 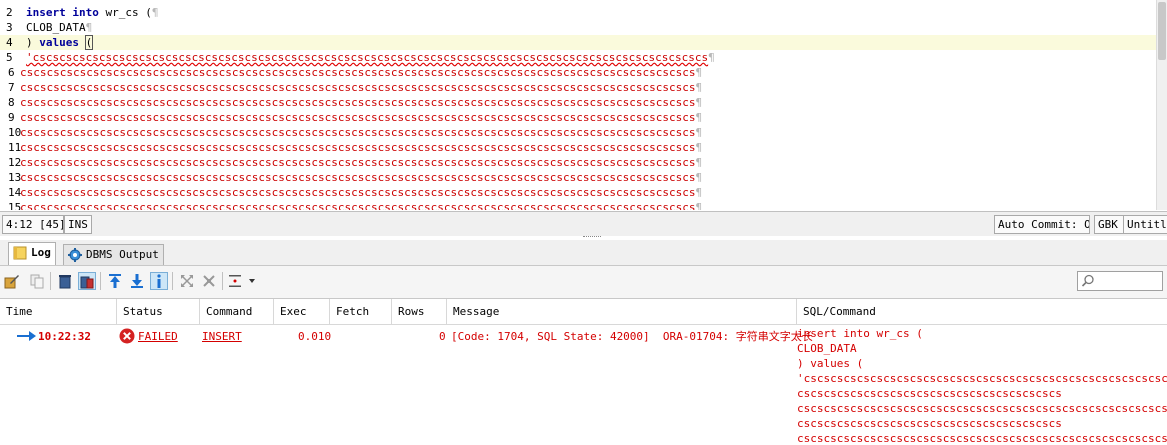 I want to click on line-number: 6, so click(x=11, y=72).